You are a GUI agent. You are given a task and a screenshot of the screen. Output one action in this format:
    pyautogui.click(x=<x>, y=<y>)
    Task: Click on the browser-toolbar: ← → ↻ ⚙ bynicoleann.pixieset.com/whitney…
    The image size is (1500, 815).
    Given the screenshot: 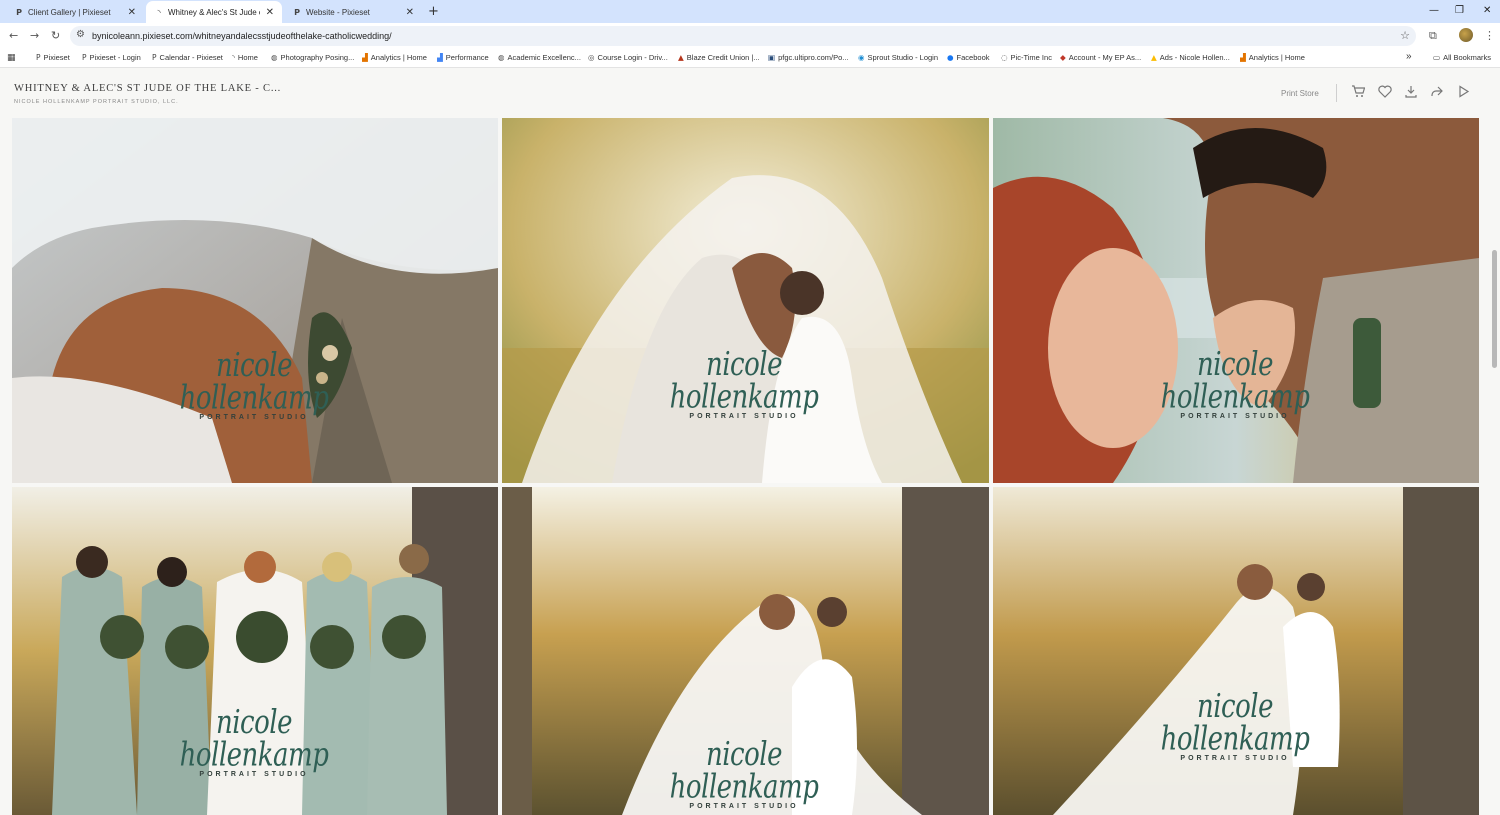 What is the action you would take?
    pyautogui.click(x=750, y=36)
    